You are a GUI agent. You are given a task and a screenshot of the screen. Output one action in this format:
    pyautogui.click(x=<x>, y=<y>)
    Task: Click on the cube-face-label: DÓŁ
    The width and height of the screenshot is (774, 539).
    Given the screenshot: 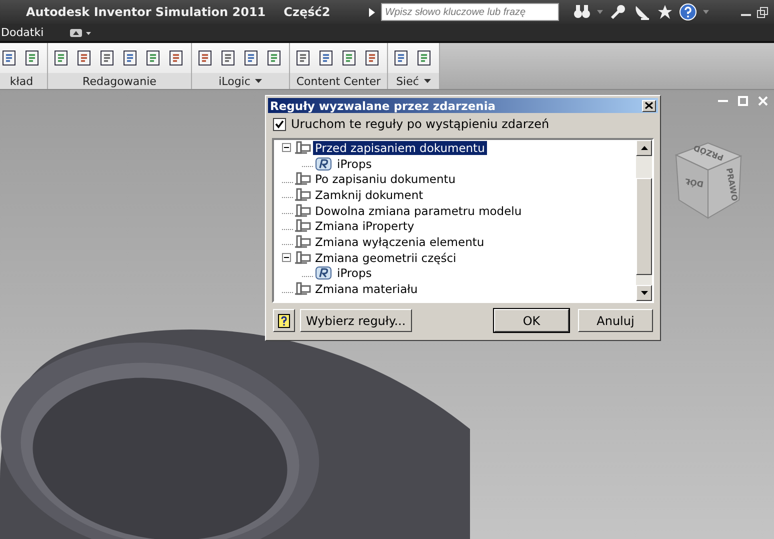 What is the action you would take?
    pyautogui.click(x=694, y=182)
    